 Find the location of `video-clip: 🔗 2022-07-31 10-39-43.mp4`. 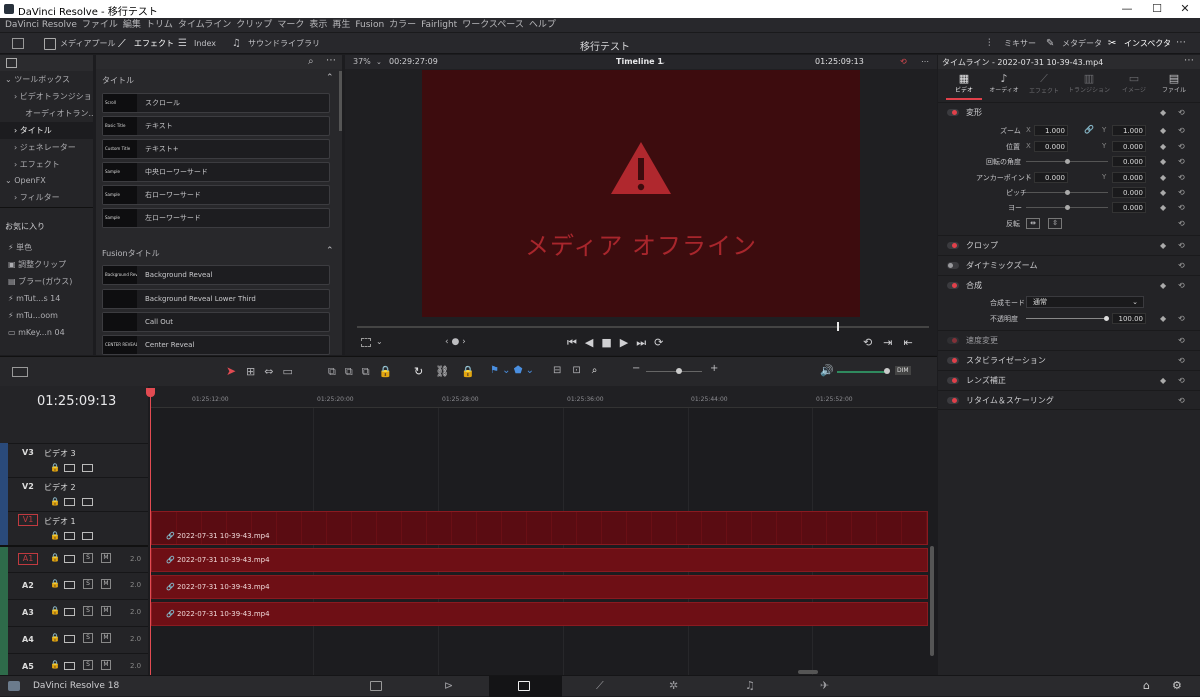

video-clip: 🔗 2022-07-31 10-39-43.mp4 is located at coordinates (539, 528).